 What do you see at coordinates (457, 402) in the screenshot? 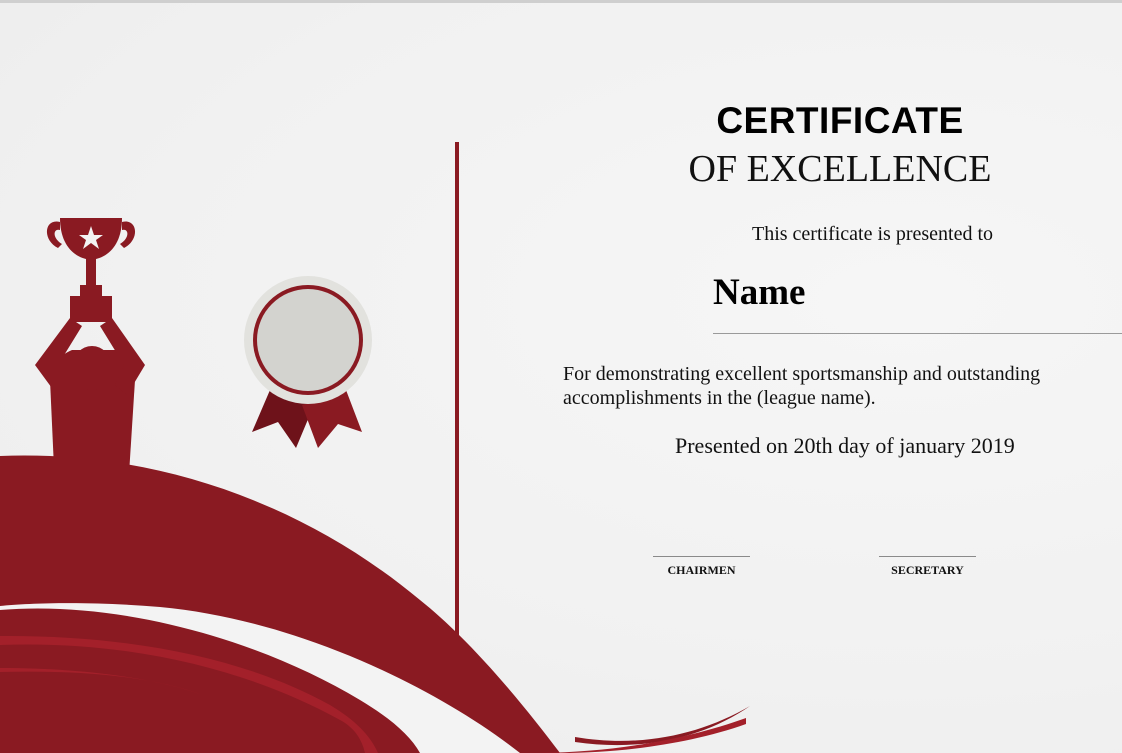
I see `vertical-divider` at bounding box center [457, 402].